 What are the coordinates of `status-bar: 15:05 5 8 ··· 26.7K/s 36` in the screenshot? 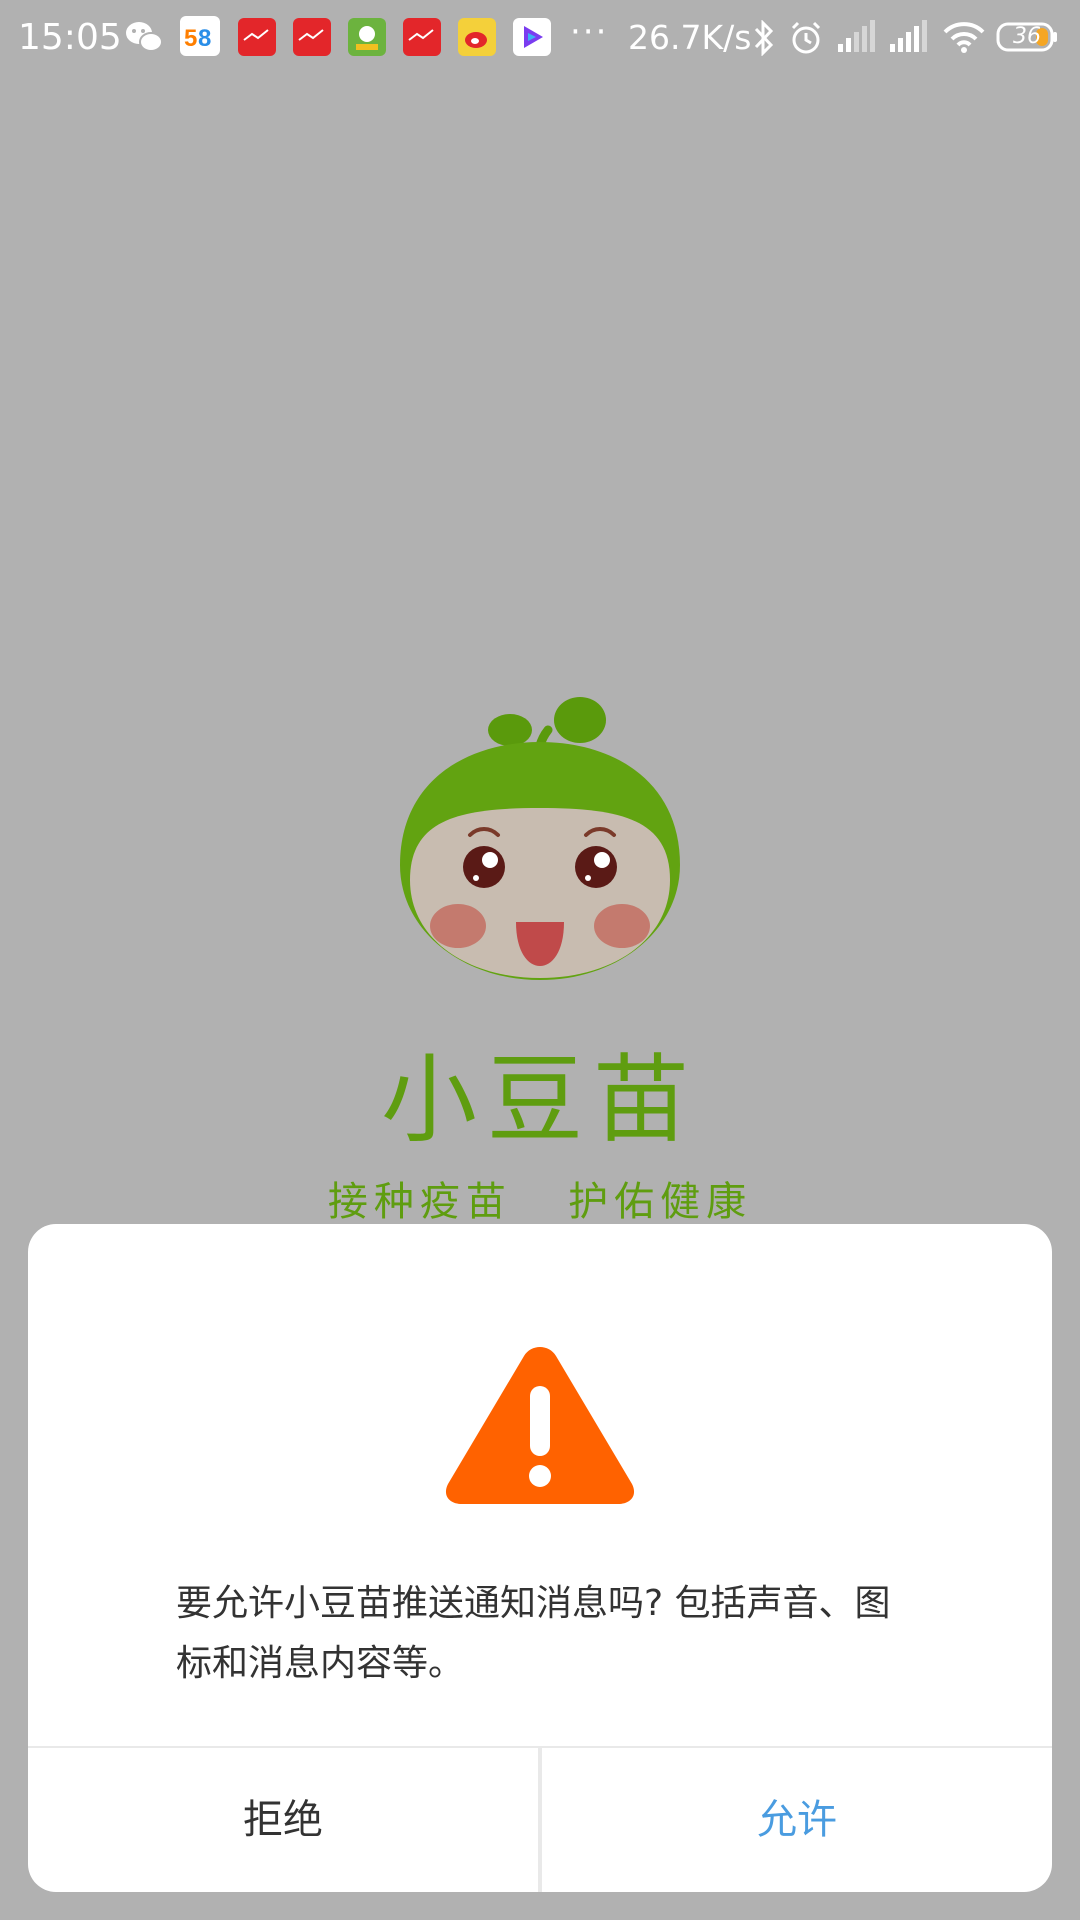 It's located at (540, 38).